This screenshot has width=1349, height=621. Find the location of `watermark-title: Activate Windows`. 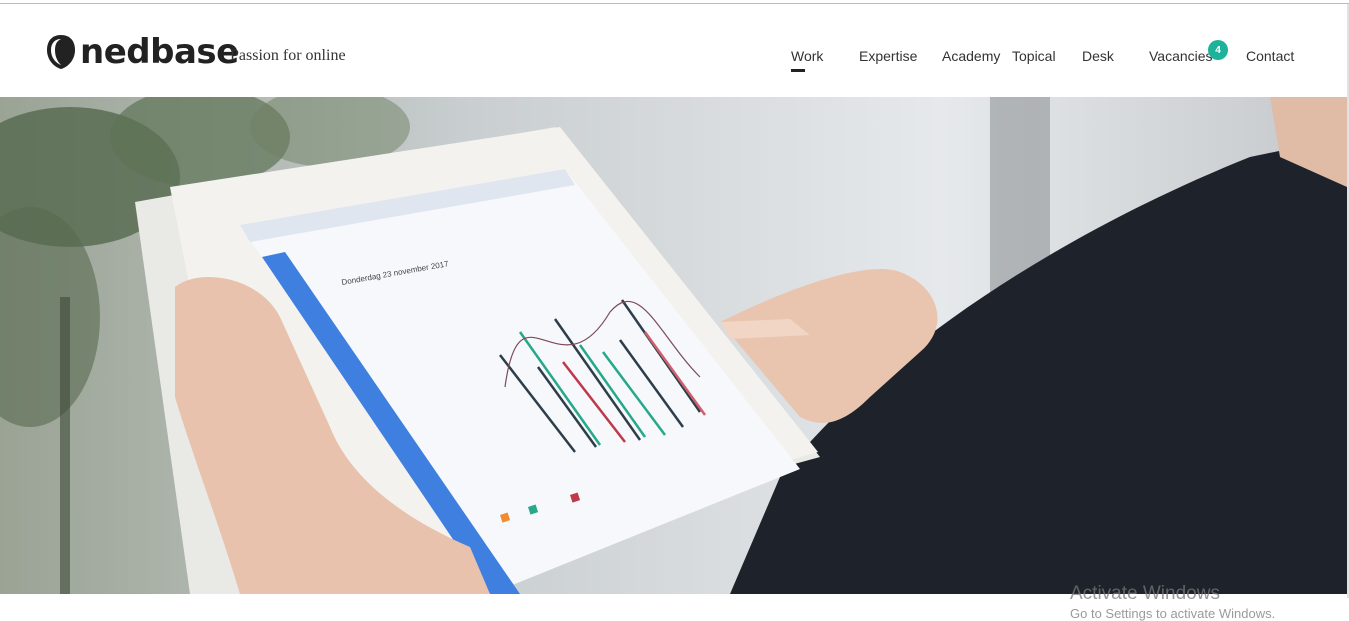

watermark-title: Activate Windows is located at coordinates (1145, 593).